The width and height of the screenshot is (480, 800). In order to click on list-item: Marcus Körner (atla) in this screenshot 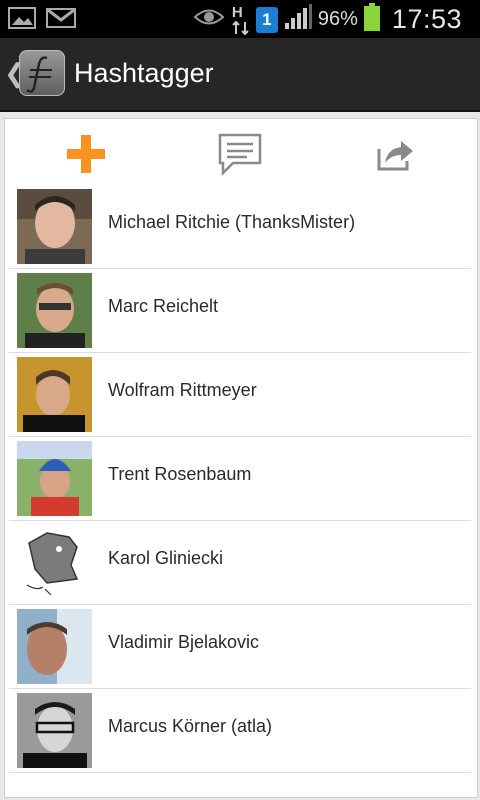, I will do `click(240, 731)`.